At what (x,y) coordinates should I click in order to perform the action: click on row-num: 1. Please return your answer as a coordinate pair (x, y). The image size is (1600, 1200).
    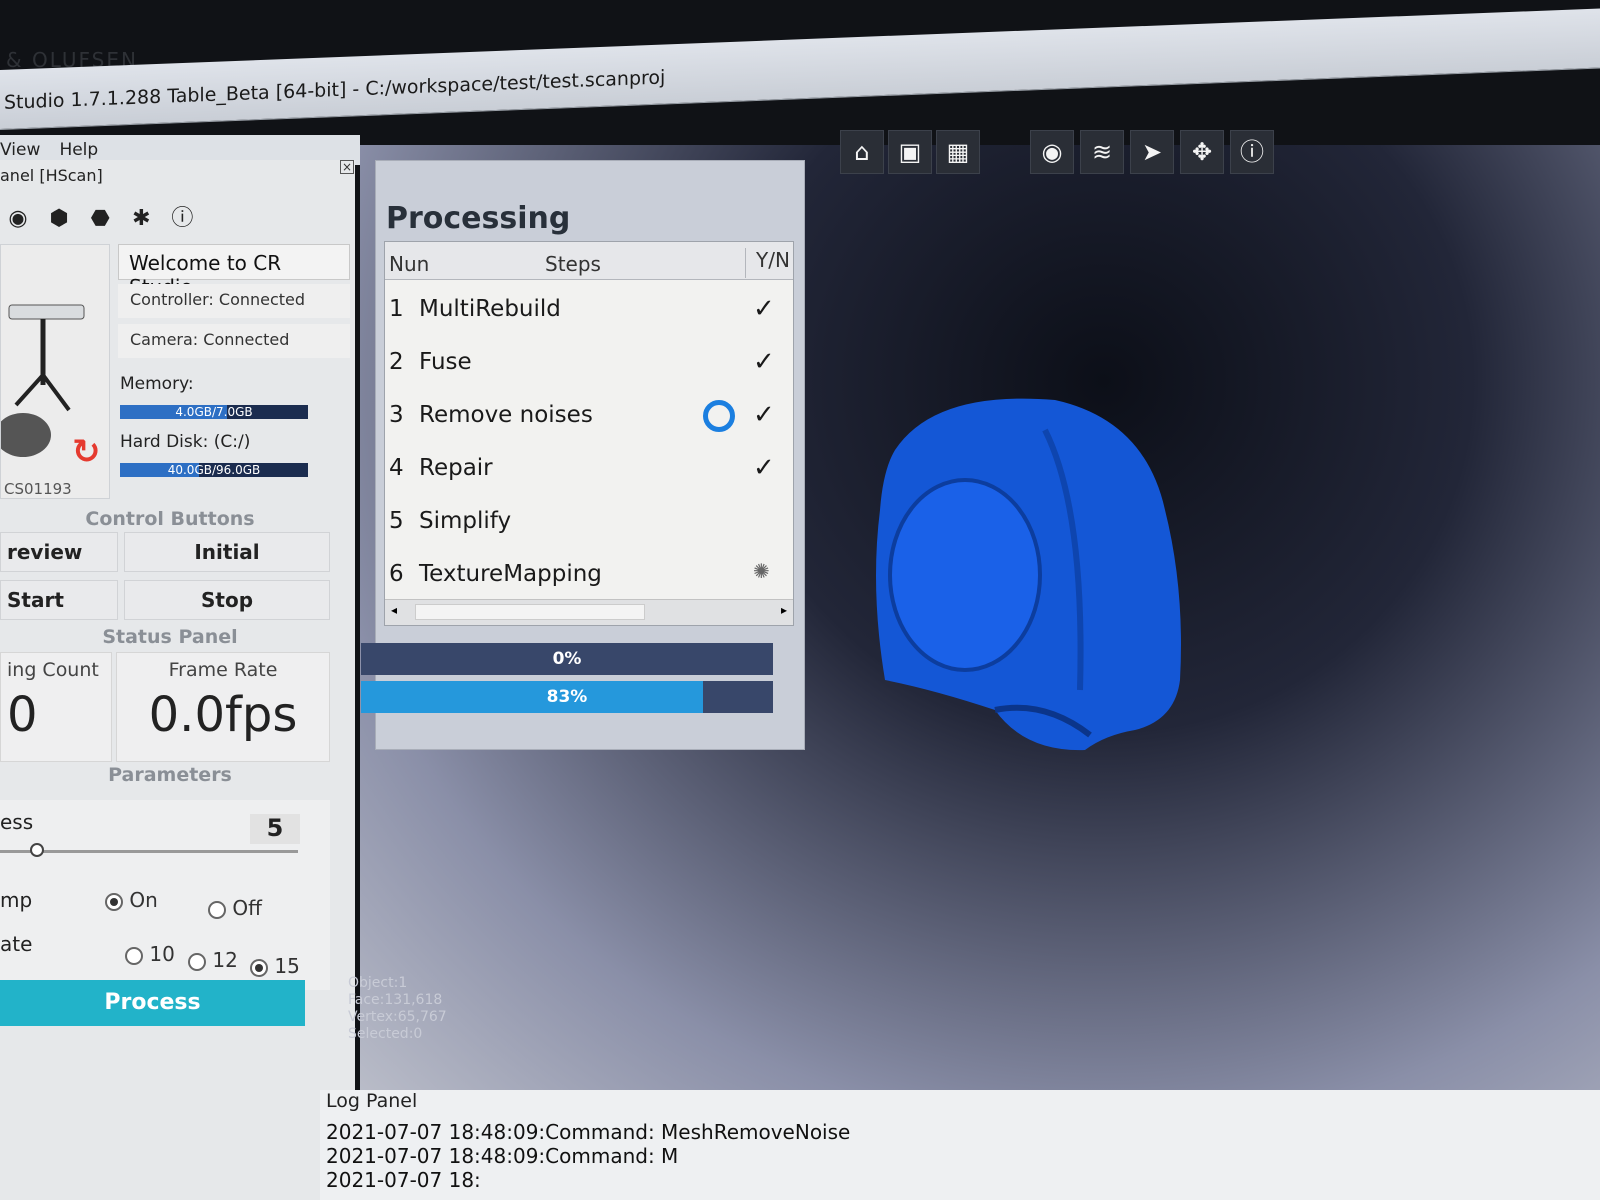
    Looking at the image, I should click on (396, 309).